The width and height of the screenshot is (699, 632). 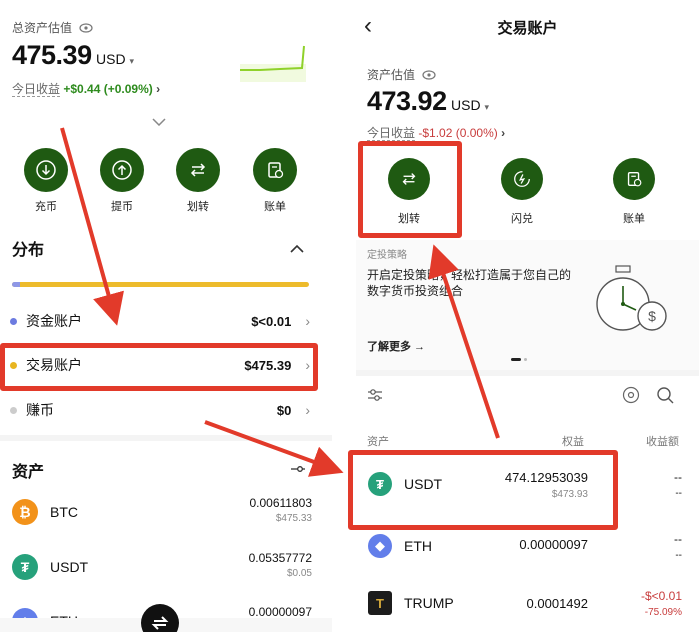 I want to click on carousel-dot-active, so click(x=516, y=359).